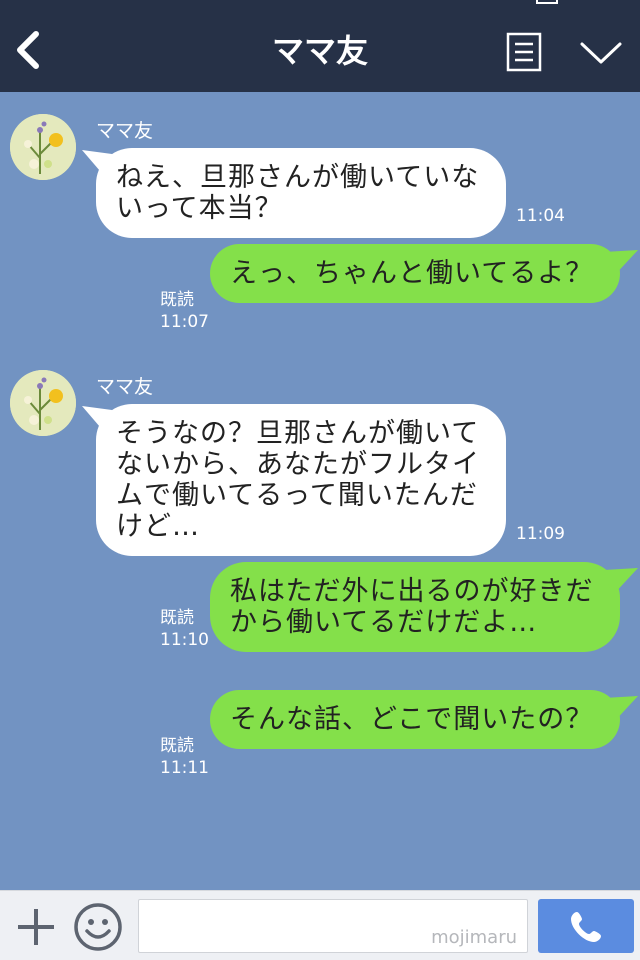  I want to click on message-time: 11:07, so click(184, 322).